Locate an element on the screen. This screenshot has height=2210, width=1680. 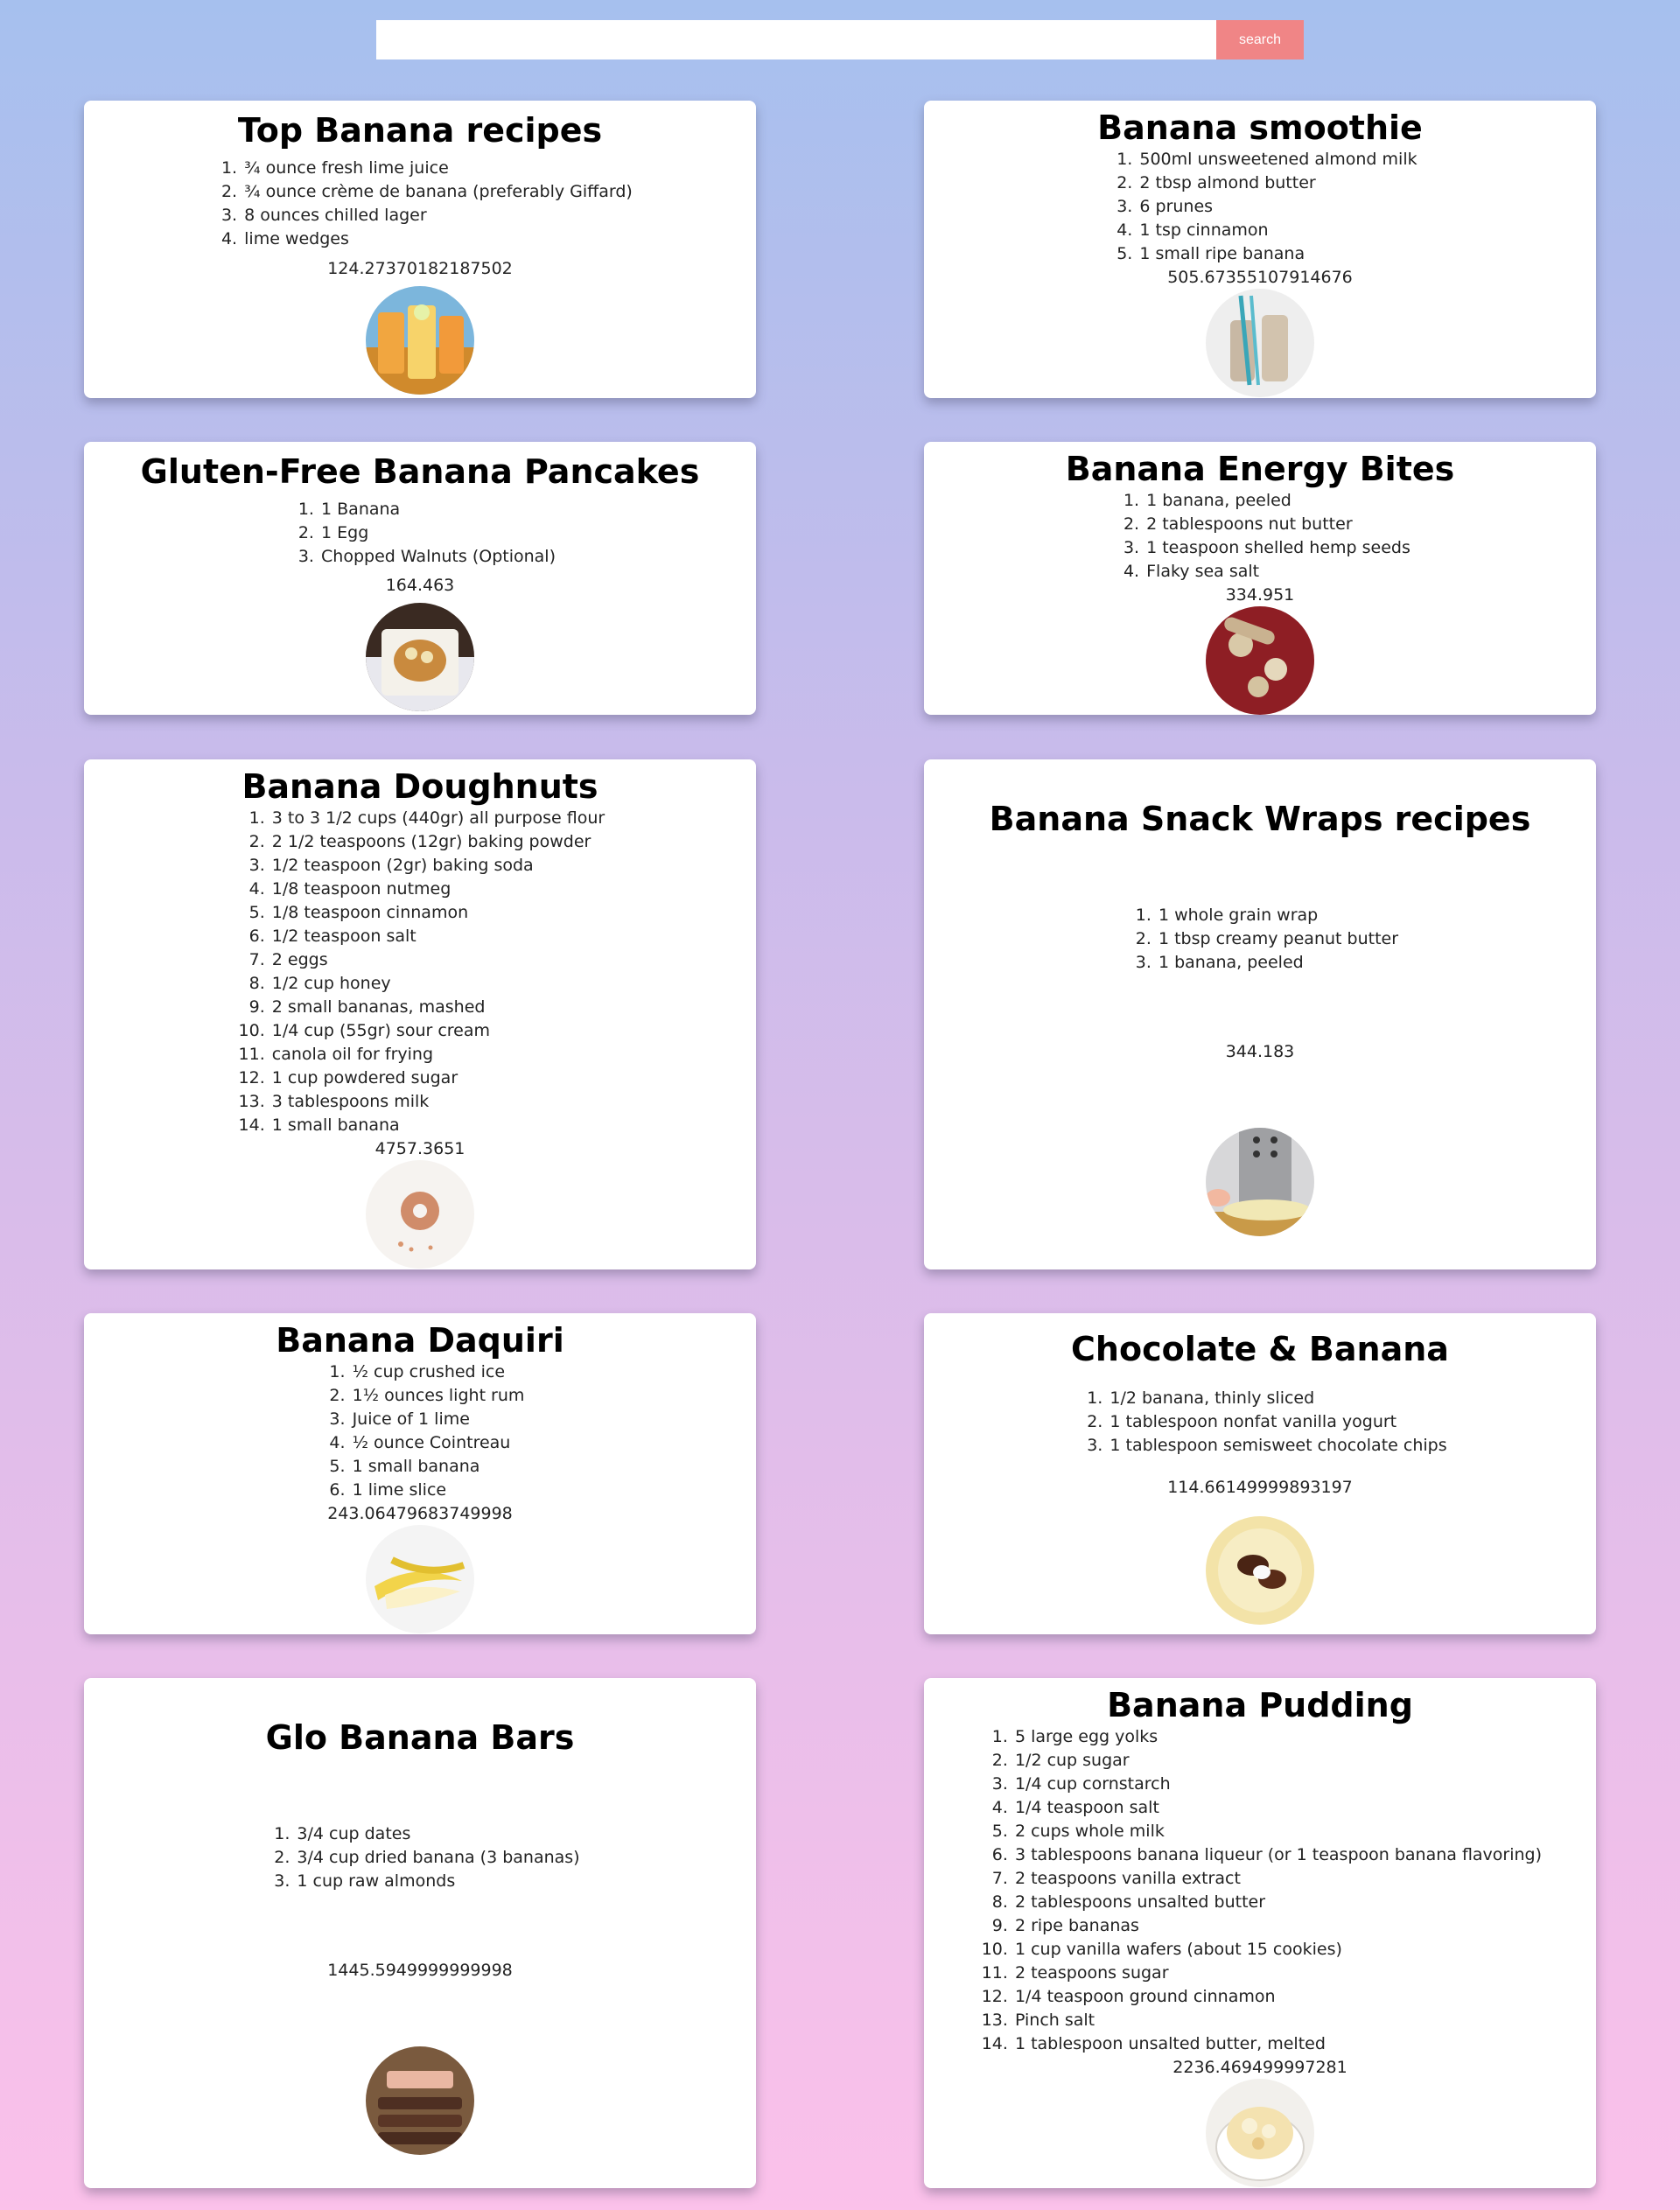
doughnut-photo is located at coordinates (420, 1214).